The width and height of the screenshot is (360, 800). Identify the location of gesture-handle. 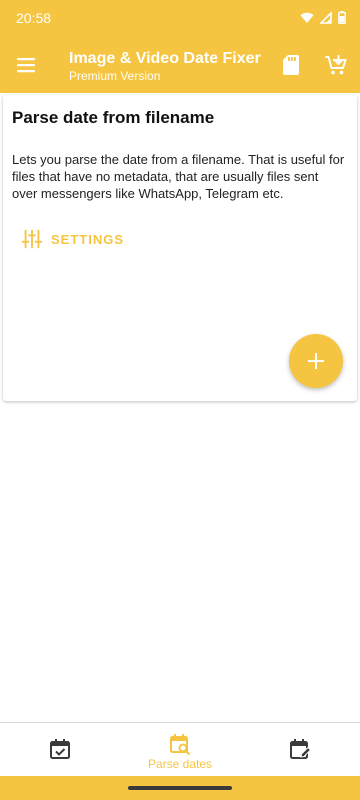
(180, 788).